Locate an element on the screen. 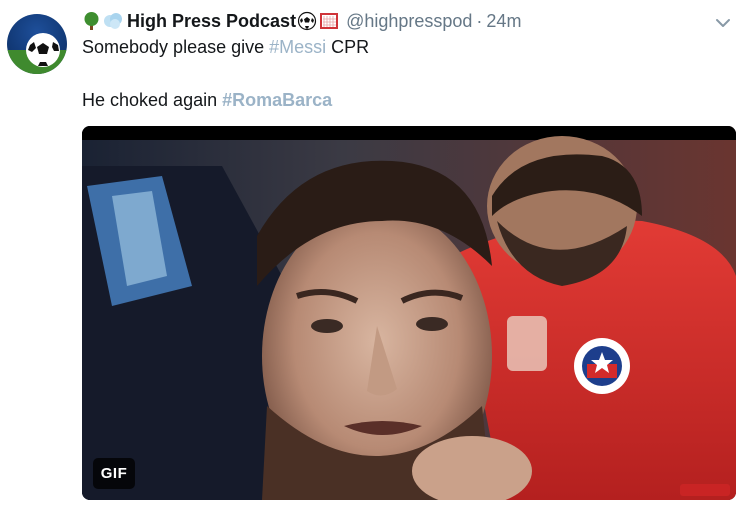 This screenshot has width=750, height=511. tweet-text: Somebody please give is located at coordinates (176, 47).